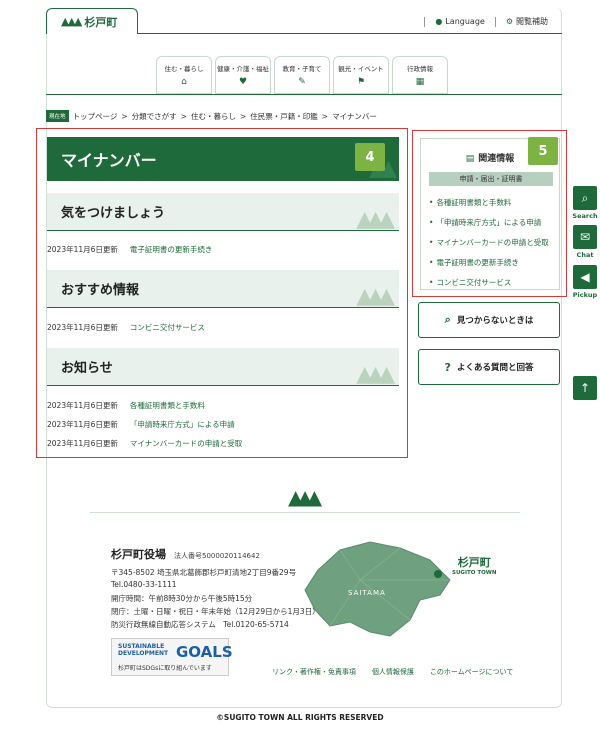  I want to click on globe-icon: ●, so click(439, 21).